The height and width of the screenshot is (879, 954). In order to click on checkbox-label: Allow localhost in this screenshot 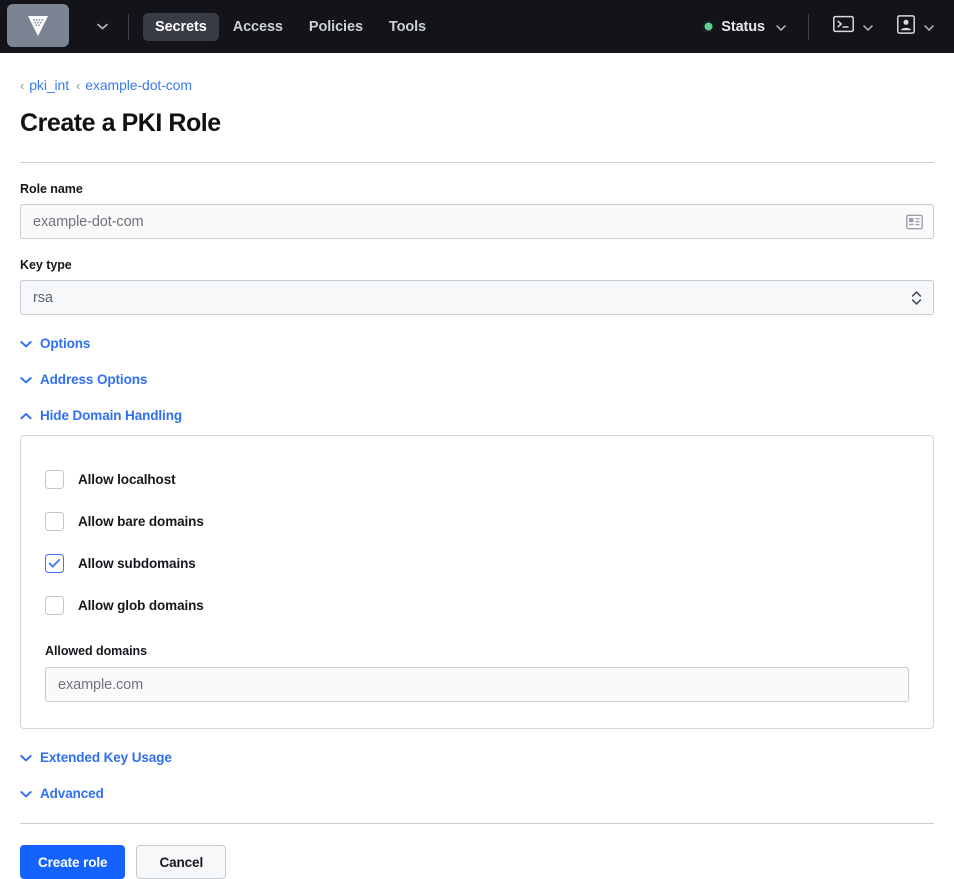, I will do `click(127, 479)`.